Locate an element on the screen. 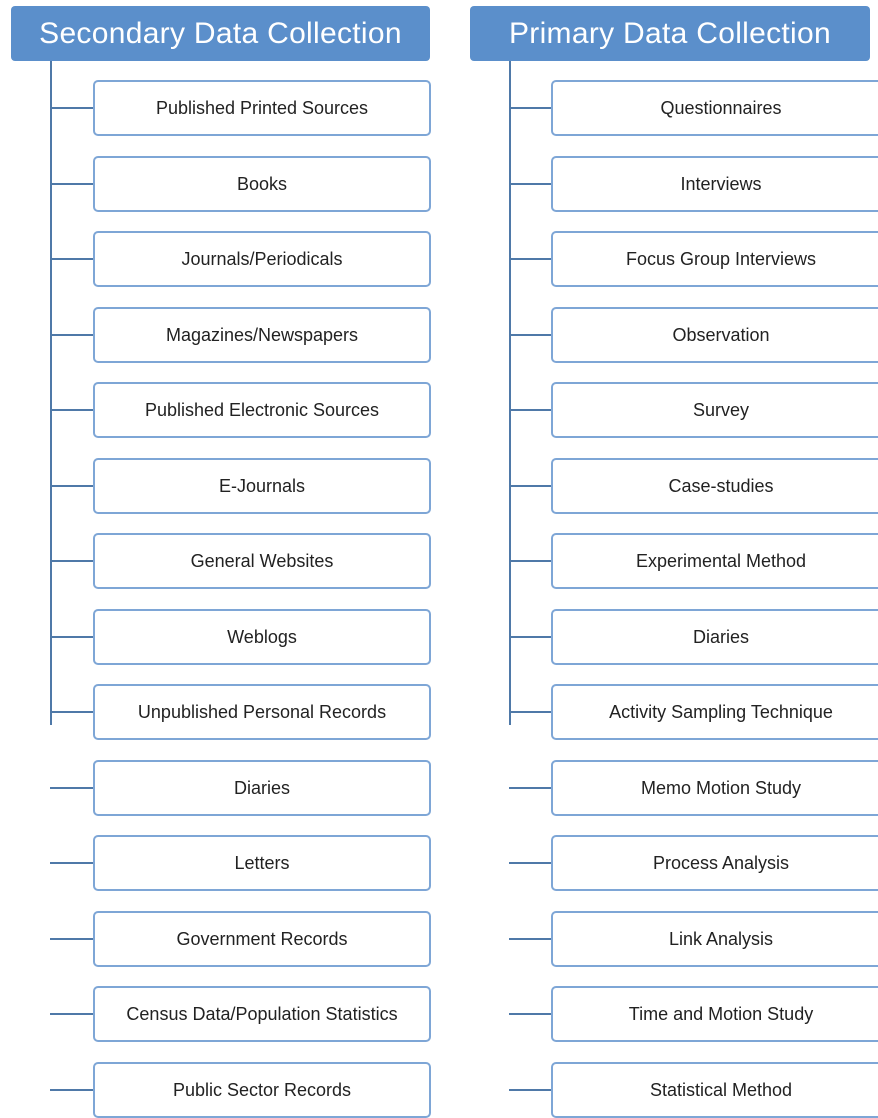 This screenshot has width=878, height=1118. secondary-item-journals-periodicals: Journals/Periodicals is located at coordinates (262, 259).